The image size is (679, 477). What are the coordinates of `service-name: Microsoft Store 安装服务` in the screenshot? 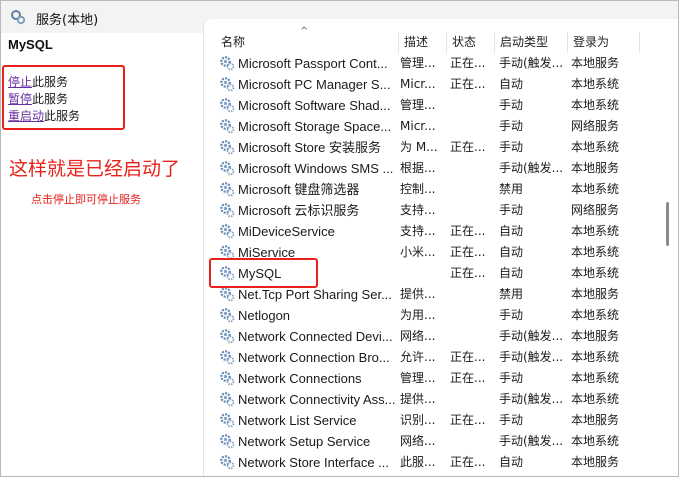 It's located at (310, 147).